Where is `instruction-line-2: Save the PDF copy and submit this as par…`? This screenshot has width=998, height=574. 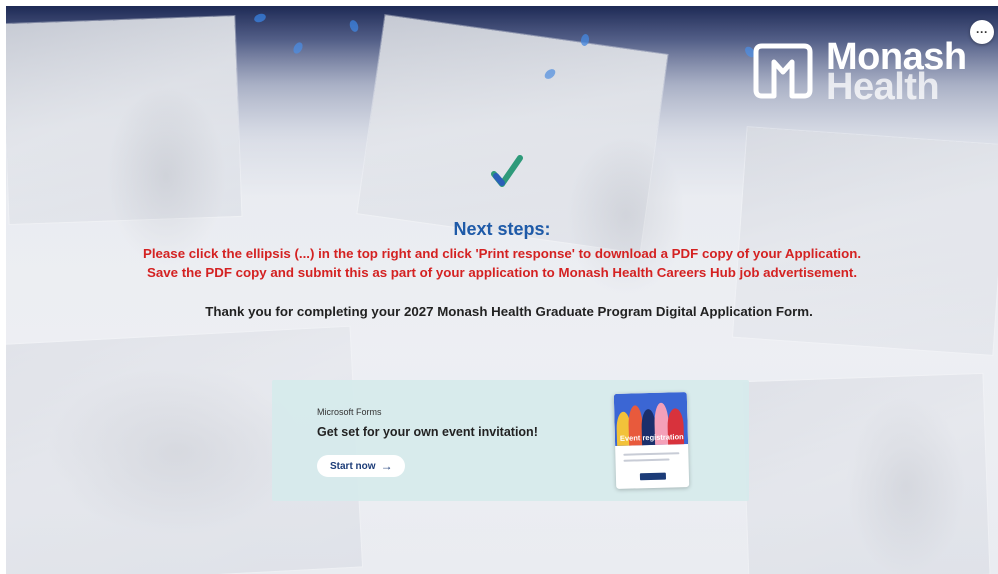 instruction-line-2: Save the PDF copy and submit this as par… is located at coordinates (502, 272).